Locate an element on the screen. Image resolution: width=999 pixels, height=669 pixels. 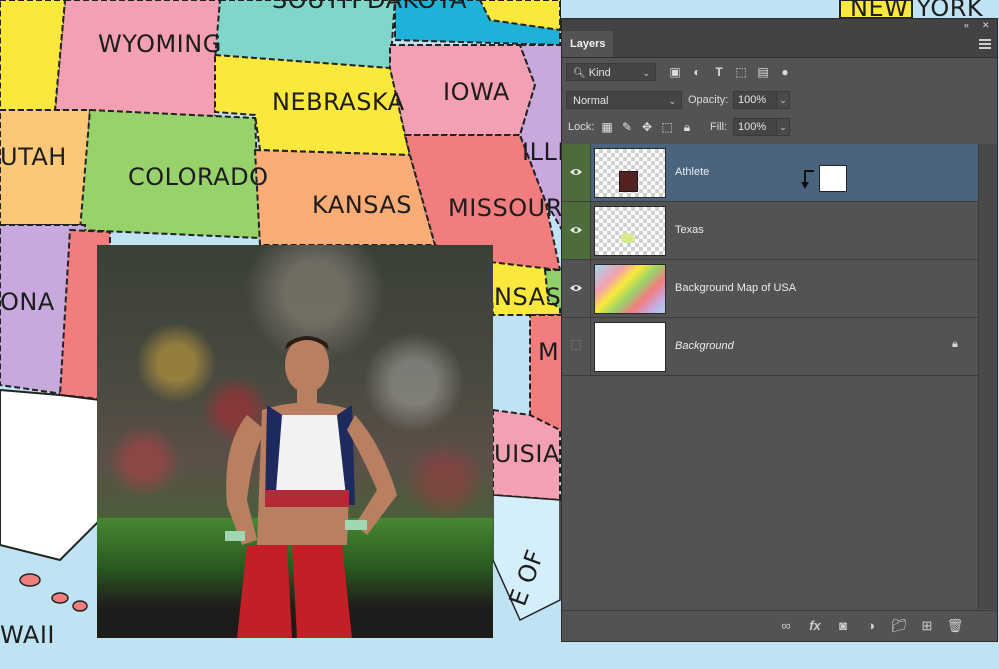
panel-menu-icon is located at coordinates (985, 43).